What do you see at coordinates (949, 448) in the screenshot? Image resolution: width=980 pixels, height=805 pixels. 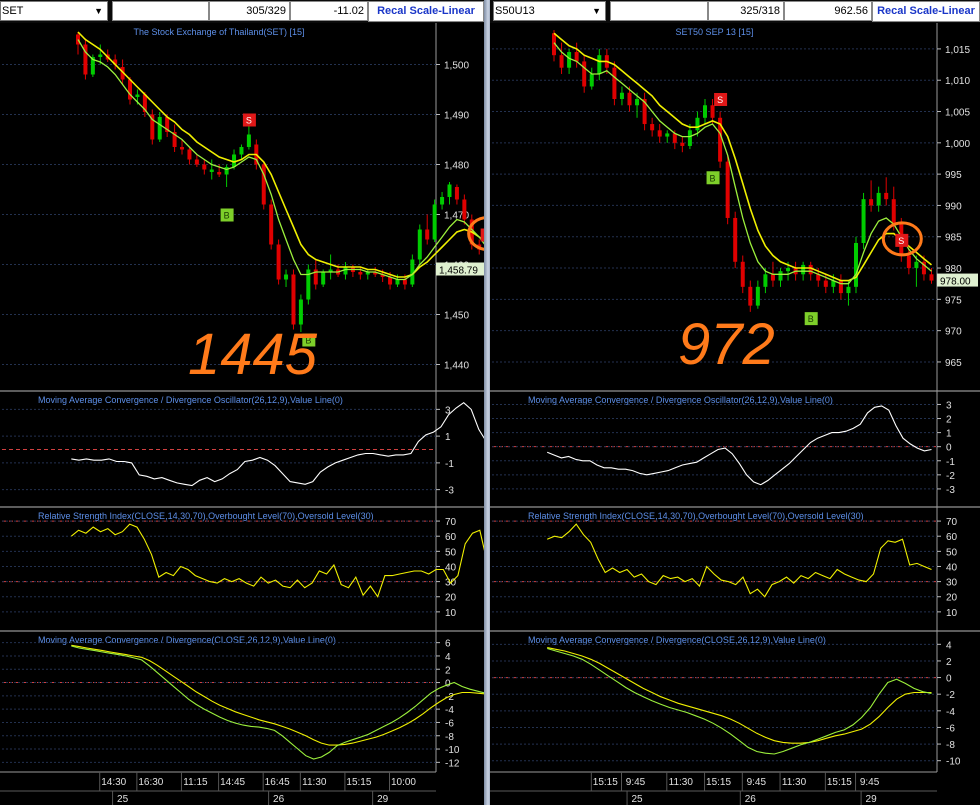 I see `macd-oscillator-tick-label: 0` at bounding box center [949, 448].